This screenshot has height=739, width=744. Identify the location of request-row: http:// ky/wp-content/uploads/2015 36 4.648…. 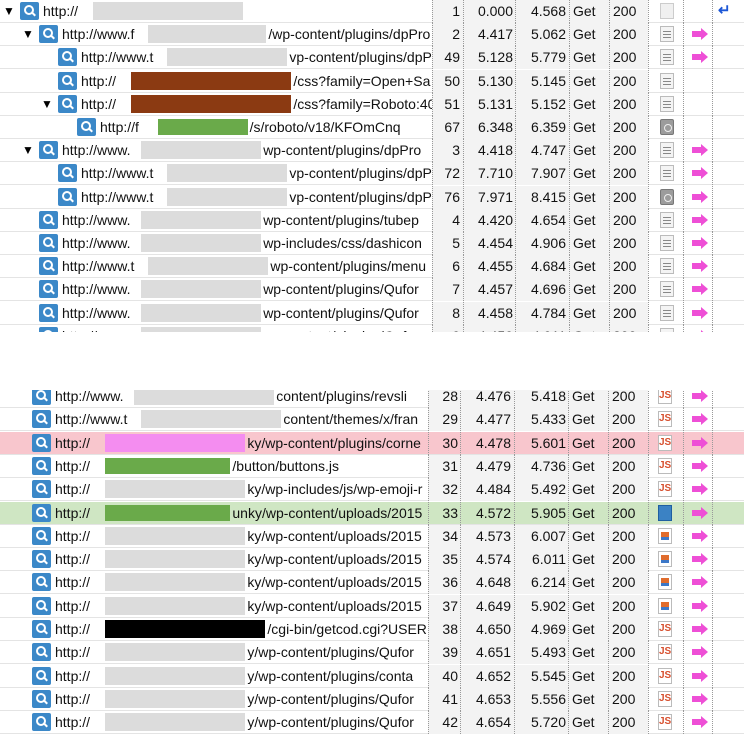
(372, 583).